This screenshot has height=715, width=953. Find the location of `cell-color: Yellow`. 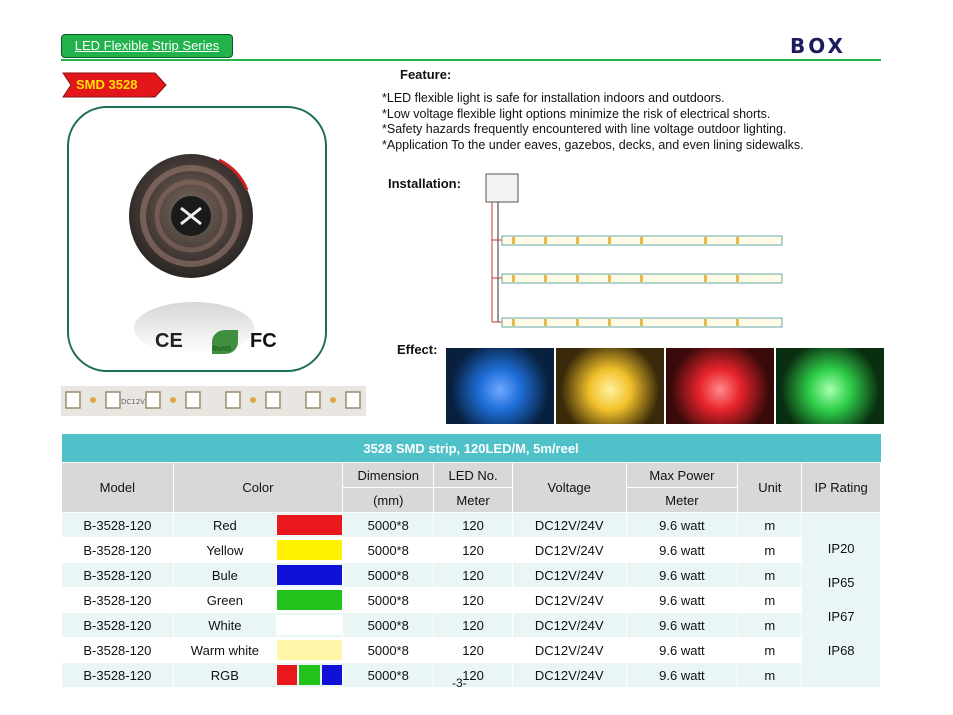

cell-color: Yellow is located at coordinates (225, 550).